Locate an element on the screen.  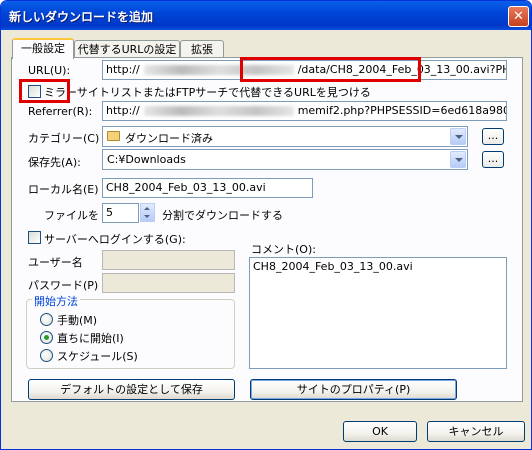
window-title: 新しいダウンロードを追加 is located at coordinates (81, 17).